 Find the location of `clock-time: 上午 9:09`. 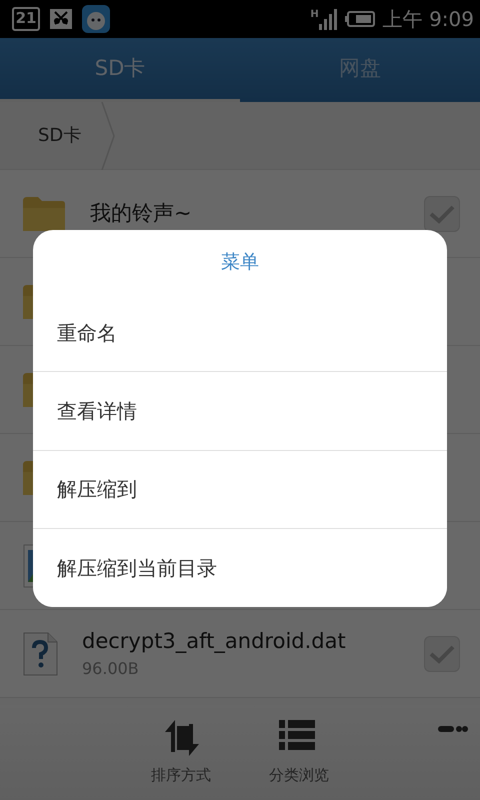

clock-time: 上午 9:09 is located at coordinates (428, 19).